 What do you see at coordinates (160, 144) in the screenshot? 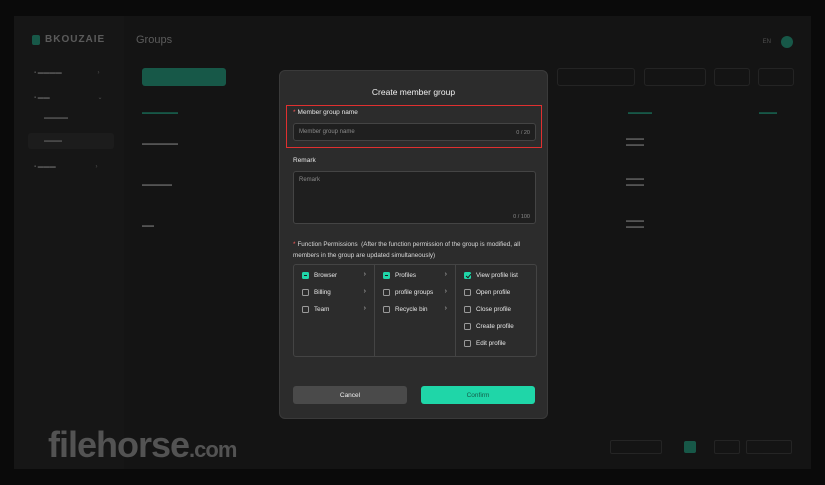
I see `table-row: ▬▬▬▬▬▬` at bounding box center [160, 144].